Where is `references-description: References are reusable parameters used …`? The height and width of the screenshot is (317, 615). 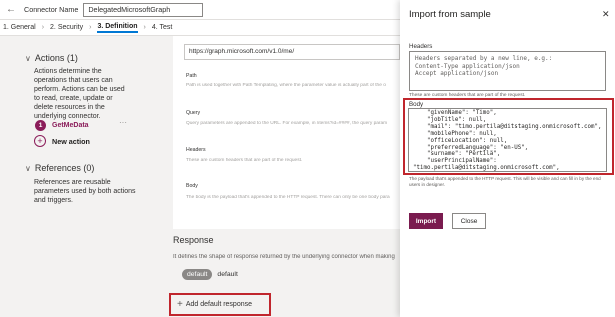 references-description: References are reusable parameters used … is located at coordinates (85, 191).